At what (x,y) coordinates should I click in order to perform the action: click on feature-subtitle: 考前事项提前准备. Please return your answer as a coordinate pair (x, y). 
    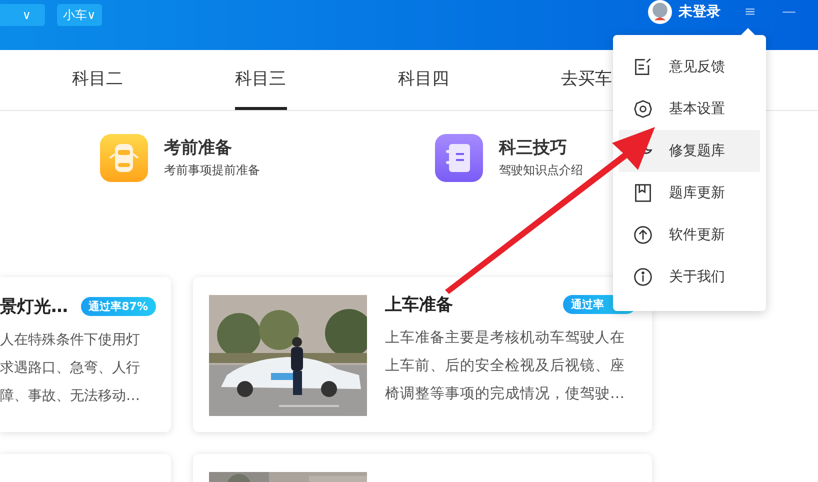
    Looking at the image, I should click on (212, 170).